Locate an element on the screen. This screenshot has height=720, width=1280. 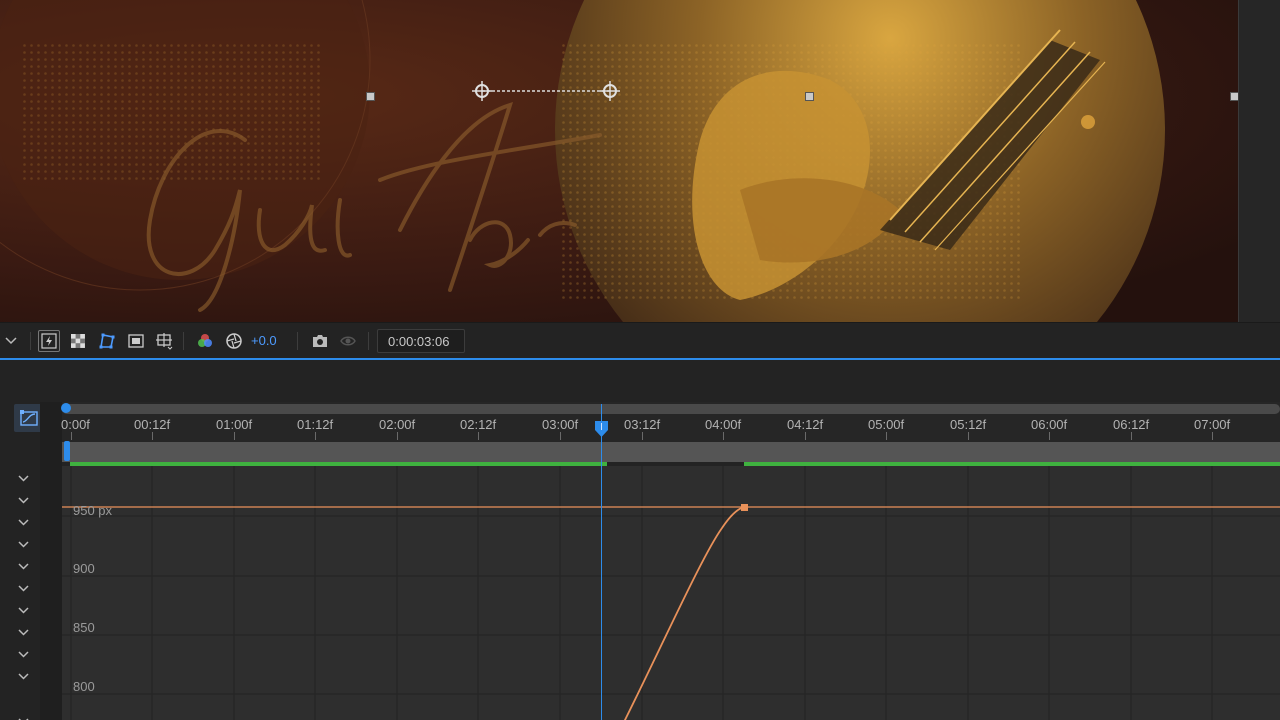
viewer-toolbar: +0.0 0:00:03:06 is located at coordinates (640, 340).